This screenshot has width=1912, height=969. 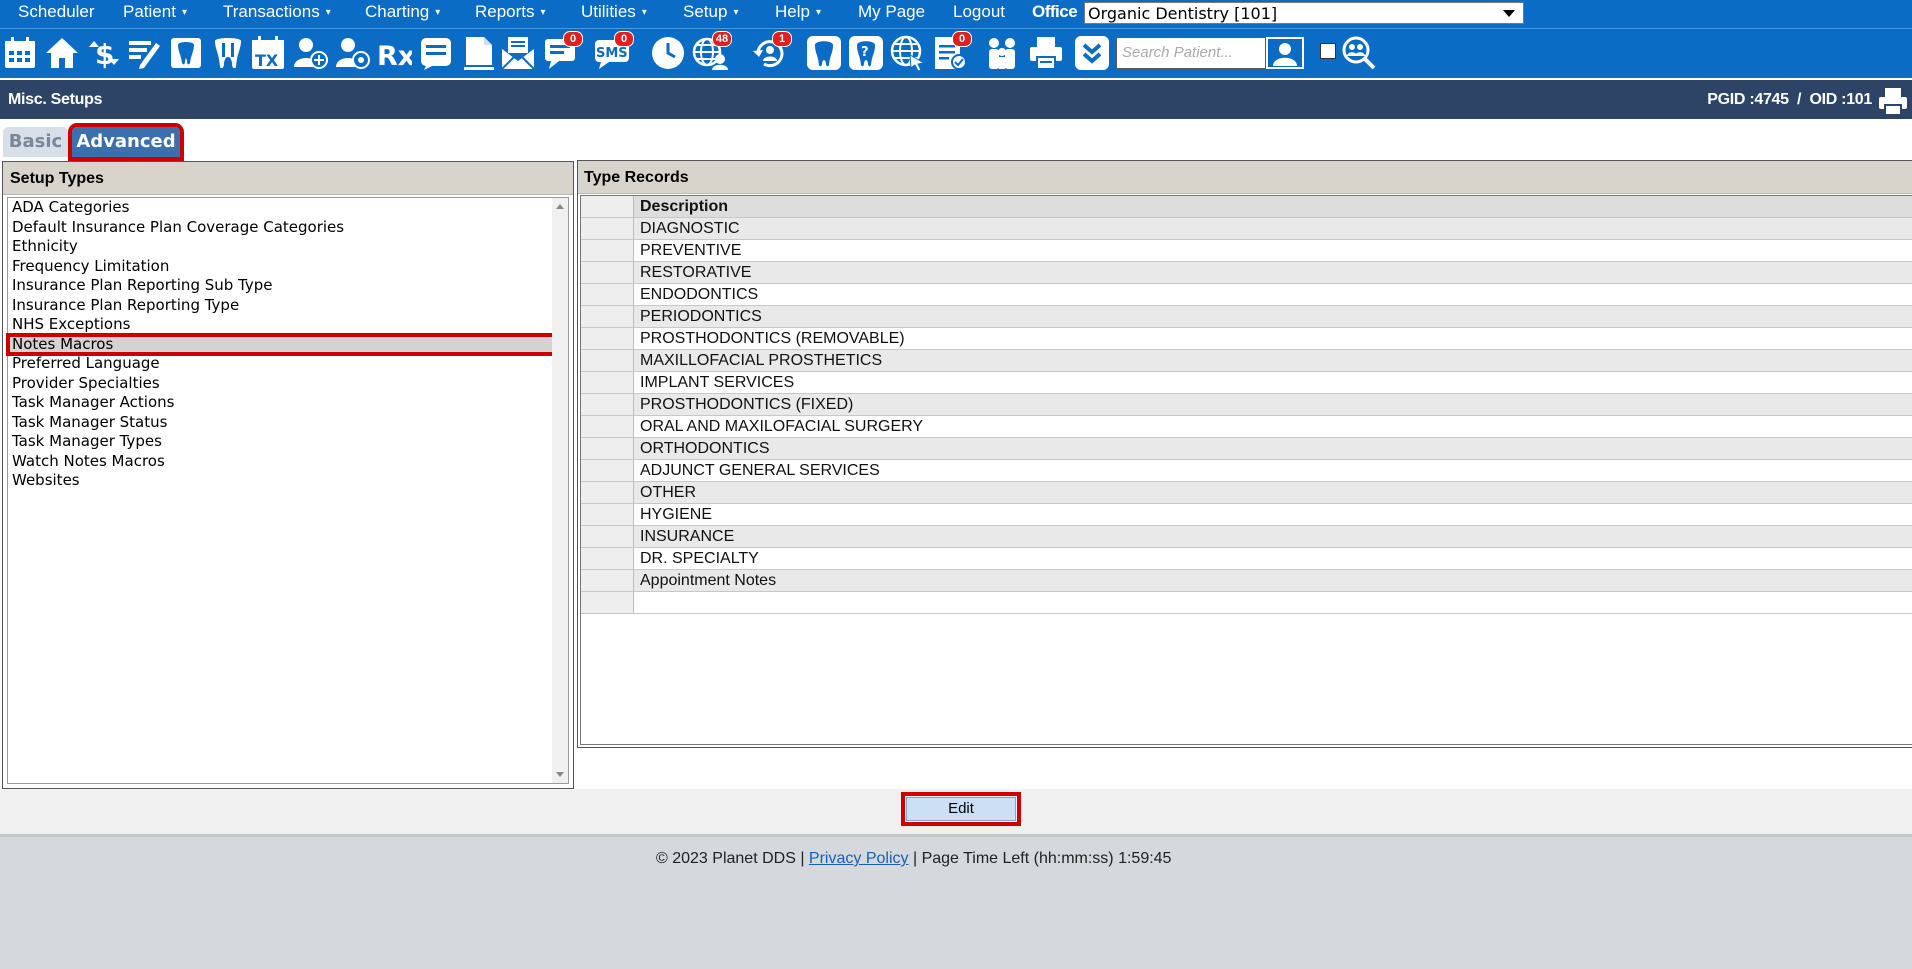 I want to click on menu-charting: Charting ▾, so click(x=402, y=12).